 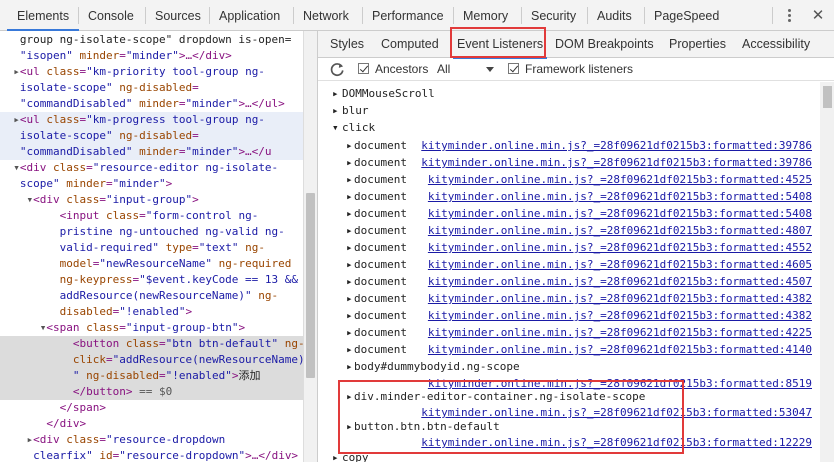 I want to click on dom-node-line: </div>, so click(x=151, y=424).